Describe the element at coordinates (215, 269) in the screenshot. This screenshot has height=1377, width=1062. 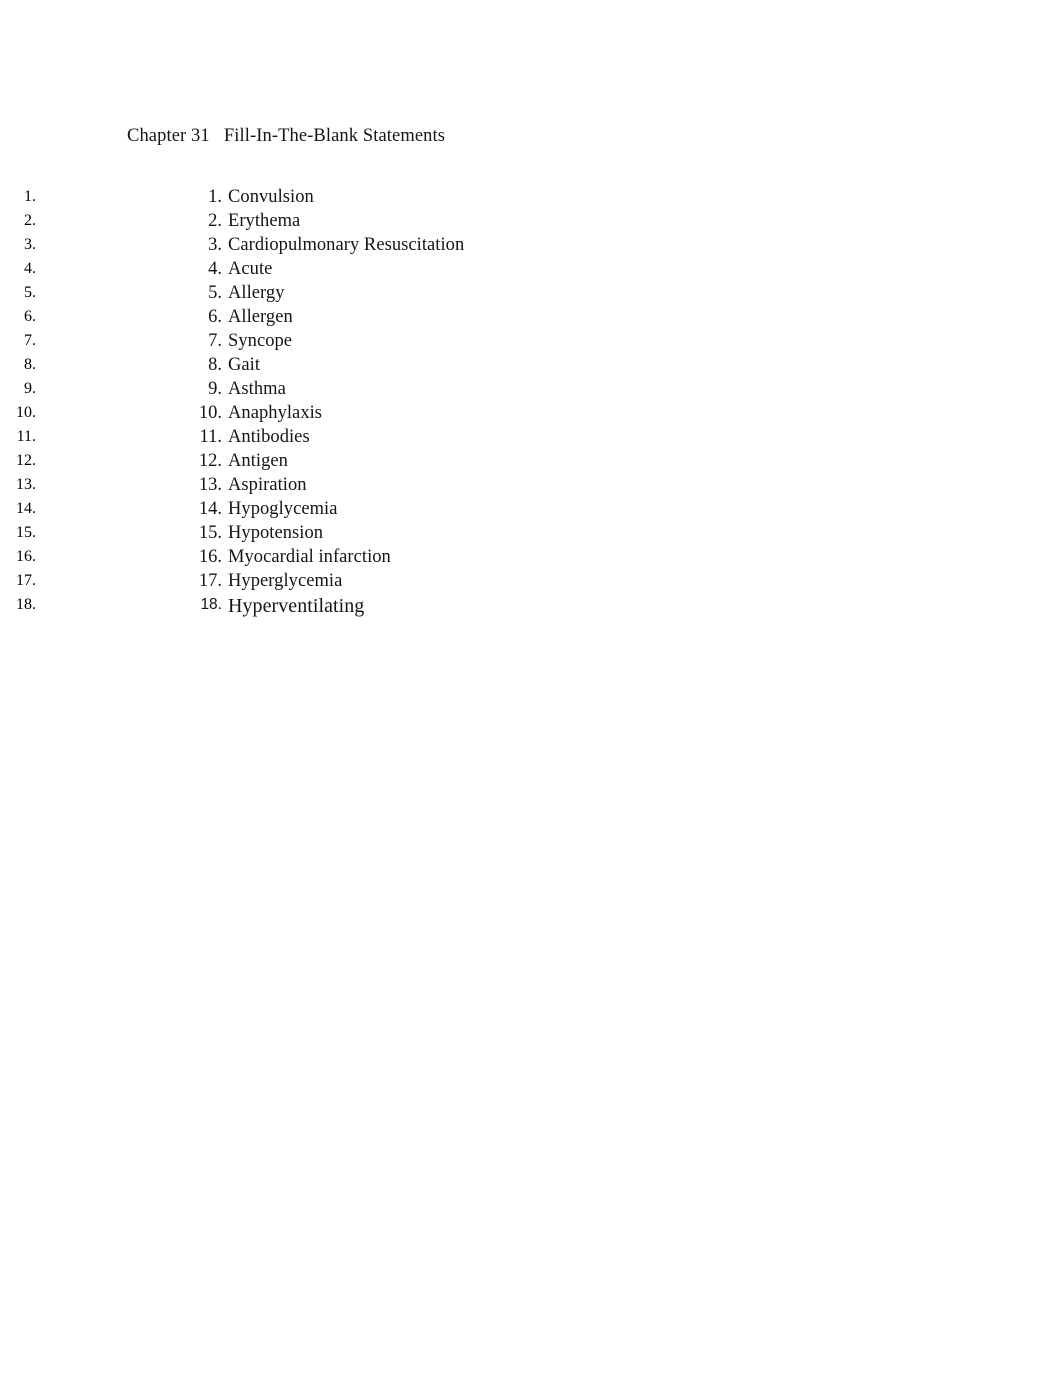
I see `list-item-number: 4.` at that location.